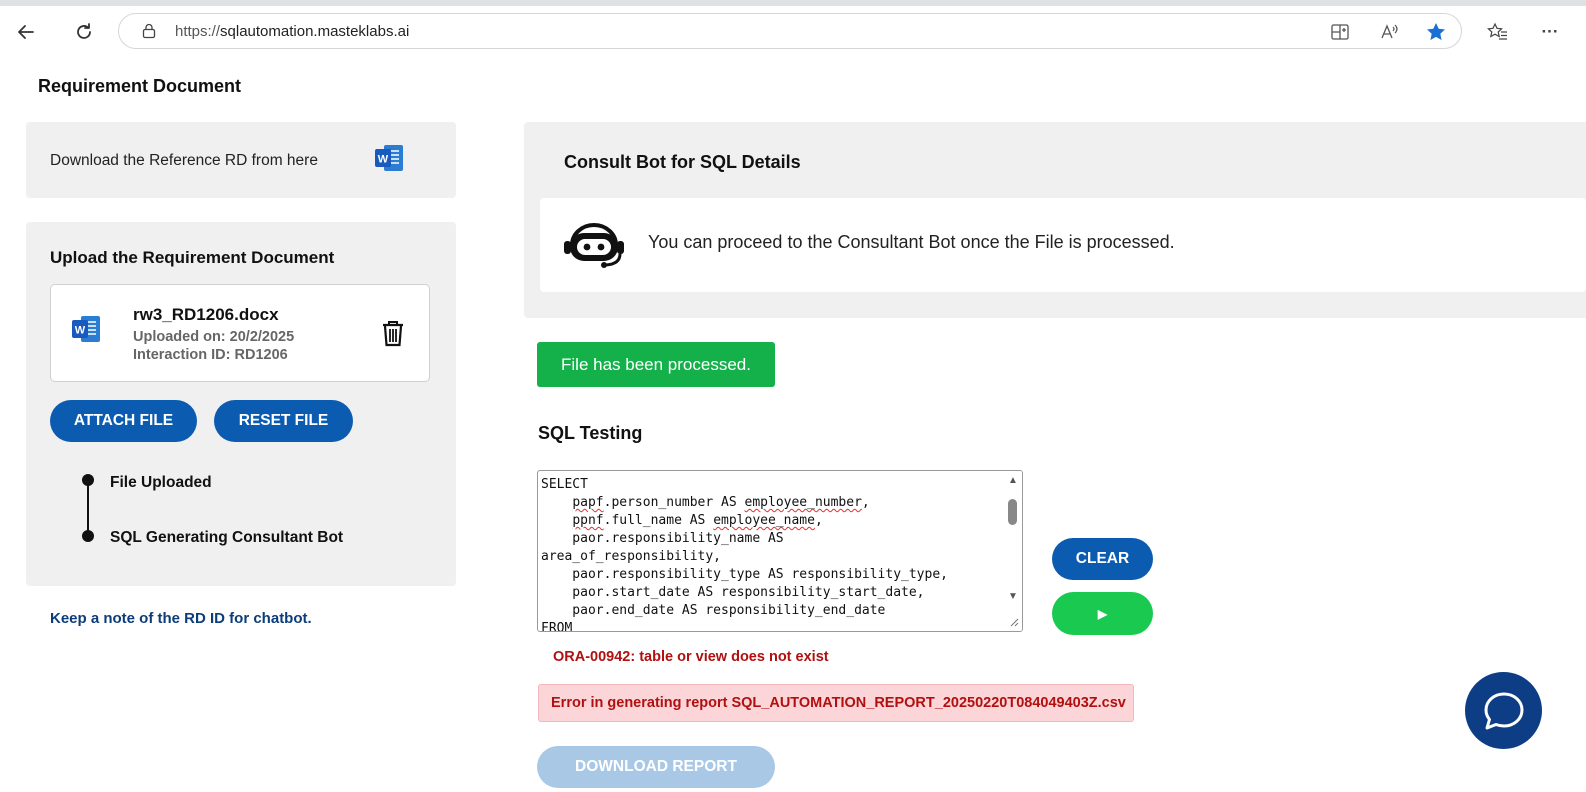 The width and height of the screenshot is (1586, 792). I want to click on address-bar: https://sqlautomation.masteklabs.ai, so click(790, 31).